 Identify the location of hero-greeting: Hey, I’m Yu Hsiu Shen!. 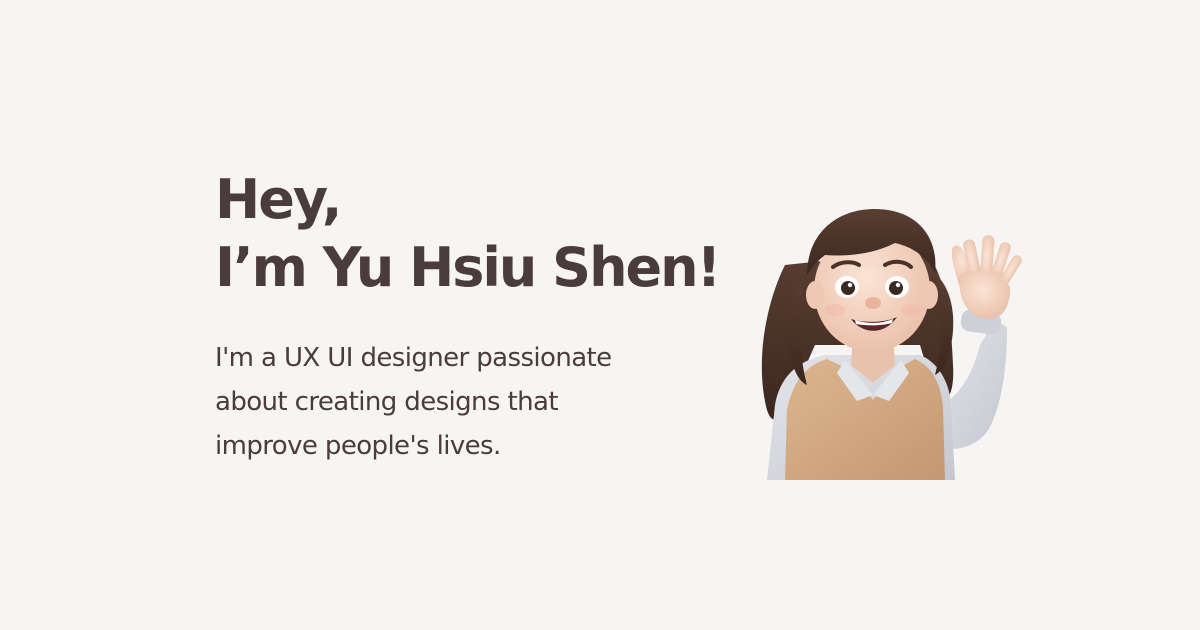
(475, 234).